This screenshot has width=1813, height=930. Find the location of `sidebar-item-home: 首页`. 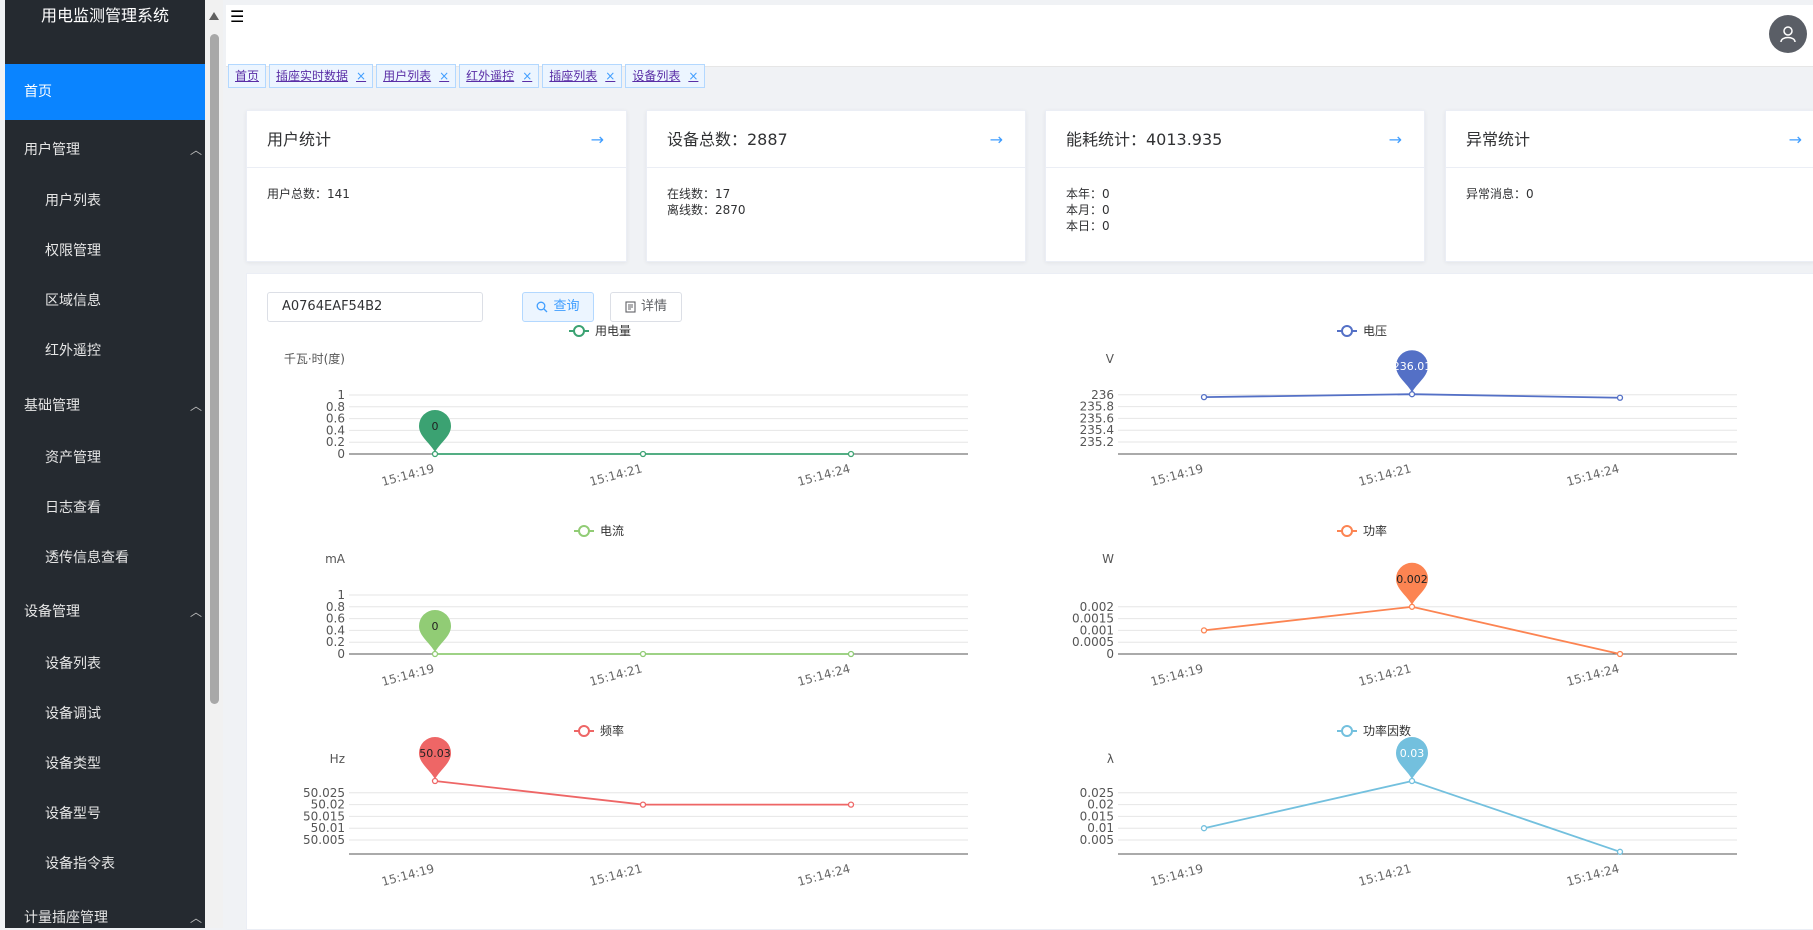

sidebar-item-home: 首页 is located at coordinates (105, 92).